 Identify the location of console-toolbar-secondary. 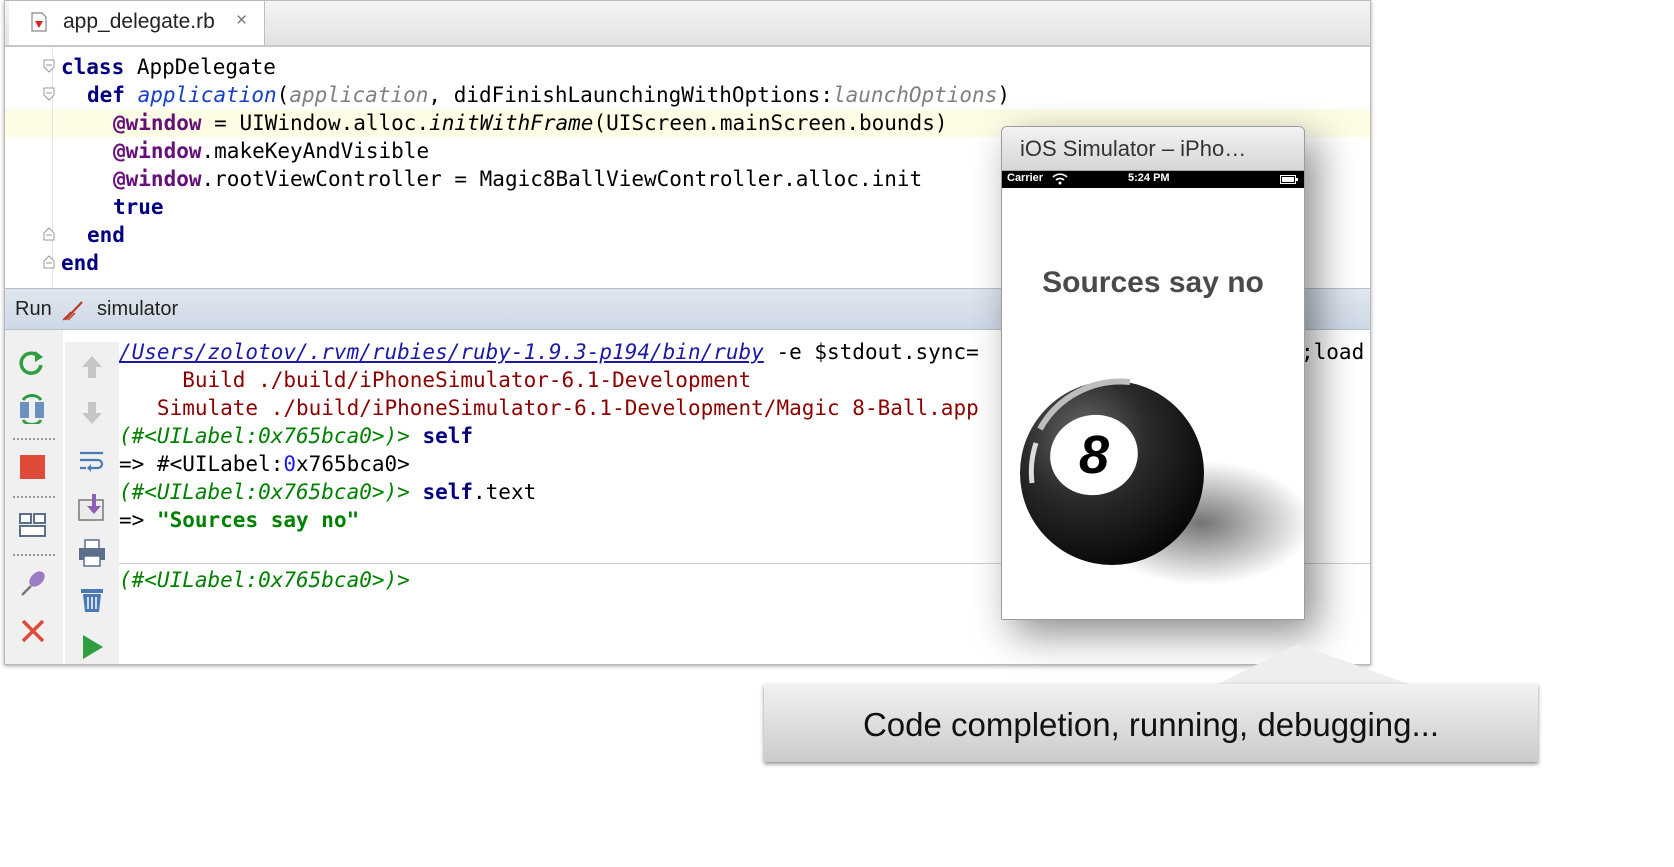
(92, 503).